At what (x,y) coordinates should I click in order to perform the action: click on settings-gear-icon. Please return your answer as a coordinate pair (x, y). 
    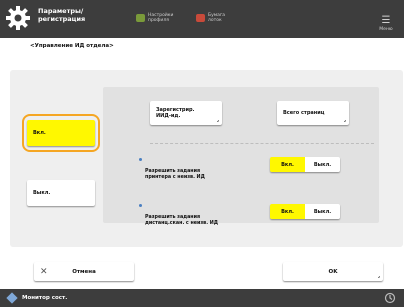
    Looking at the image, I should click on (18, 18).